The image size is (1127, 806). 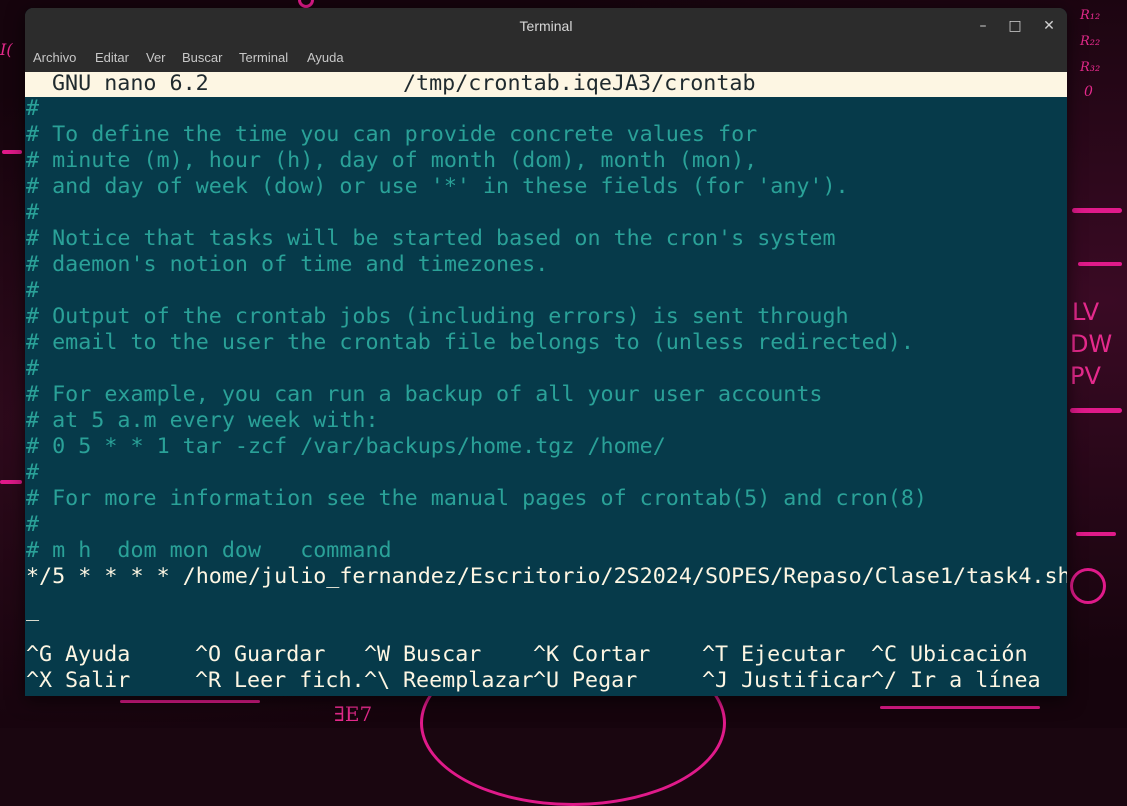 I want to click on shortcut-key-exit: ^X, so click(x=39, y=680).